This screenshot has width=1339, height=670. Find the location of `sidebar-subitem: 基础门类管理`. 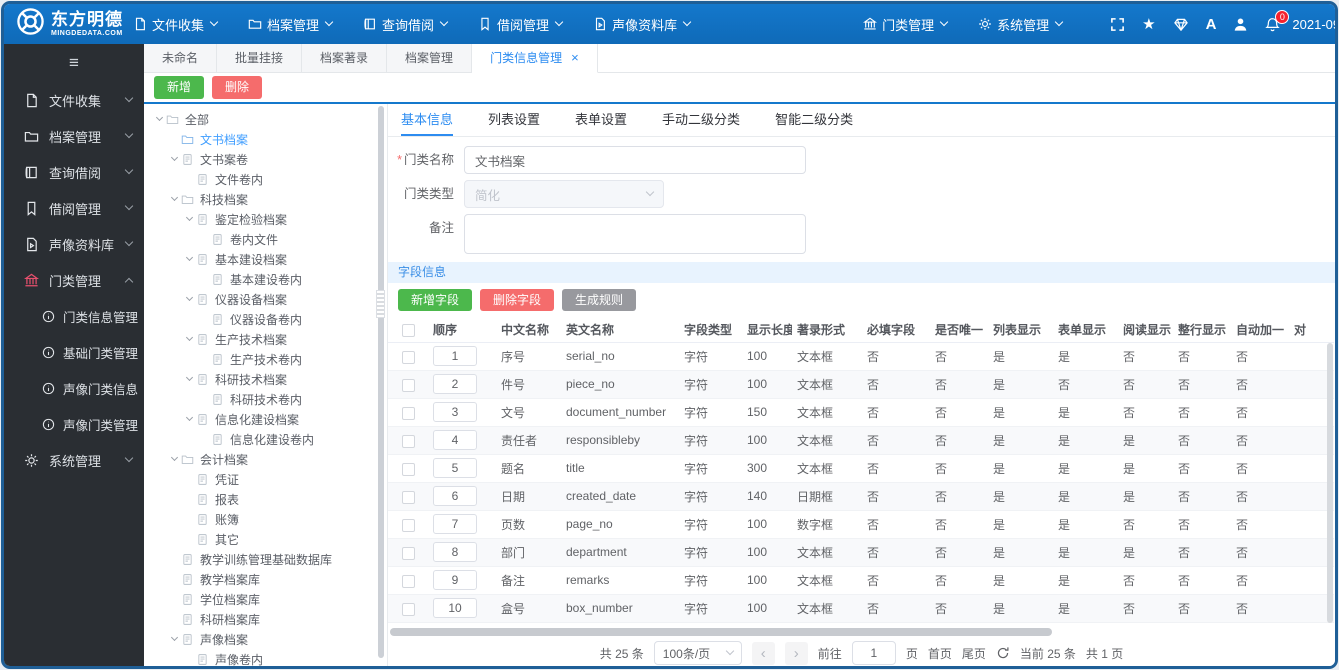

sidebar-subitem: 基础门类管理 is located at coordinates (74, 352).